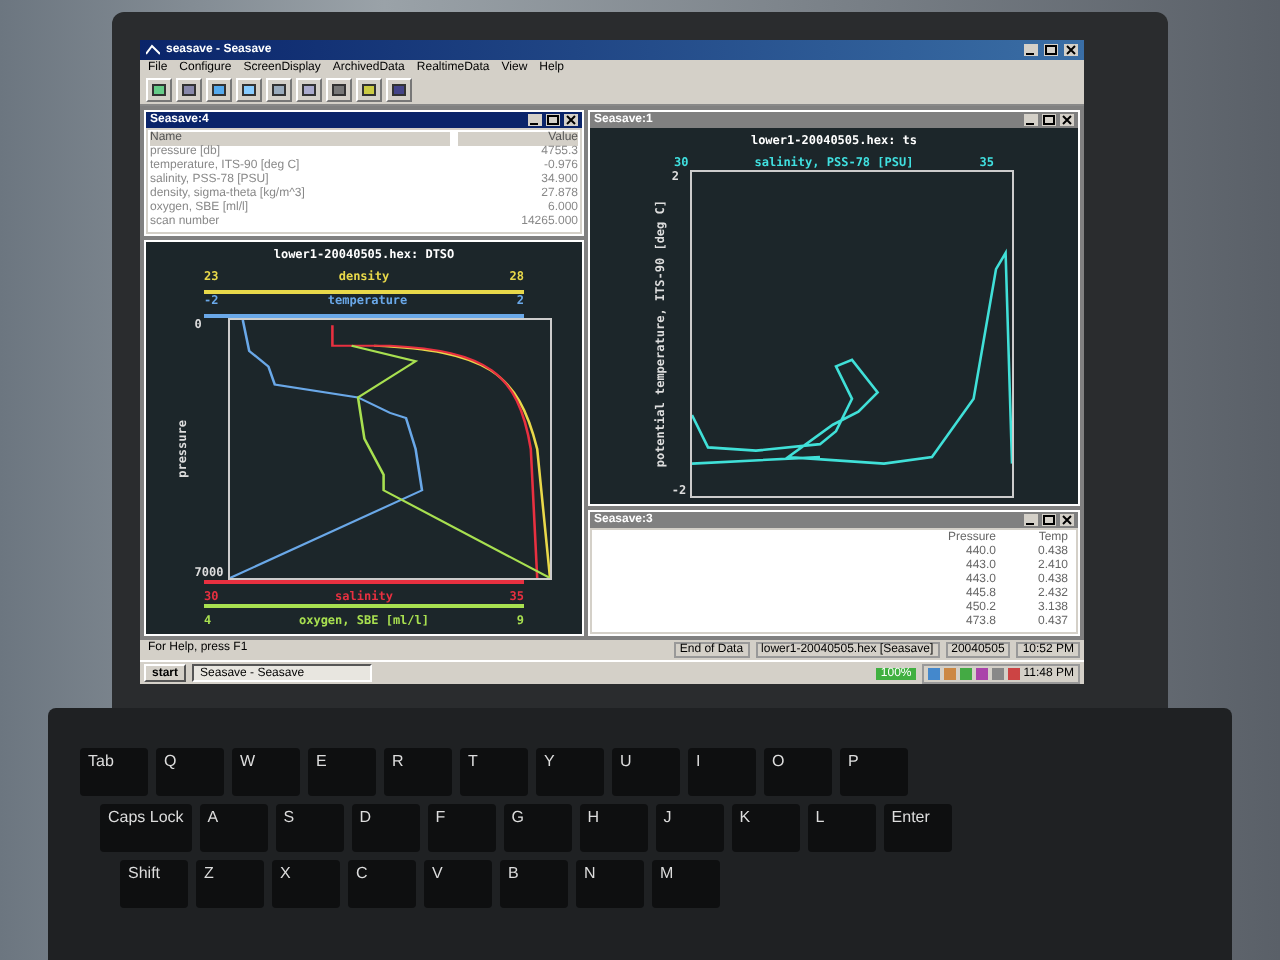 This screenshot has width=1280, height=960. Describe the element at coordinates (306, 884) in the screenshot. I see `keyboard-key: X` at that location.